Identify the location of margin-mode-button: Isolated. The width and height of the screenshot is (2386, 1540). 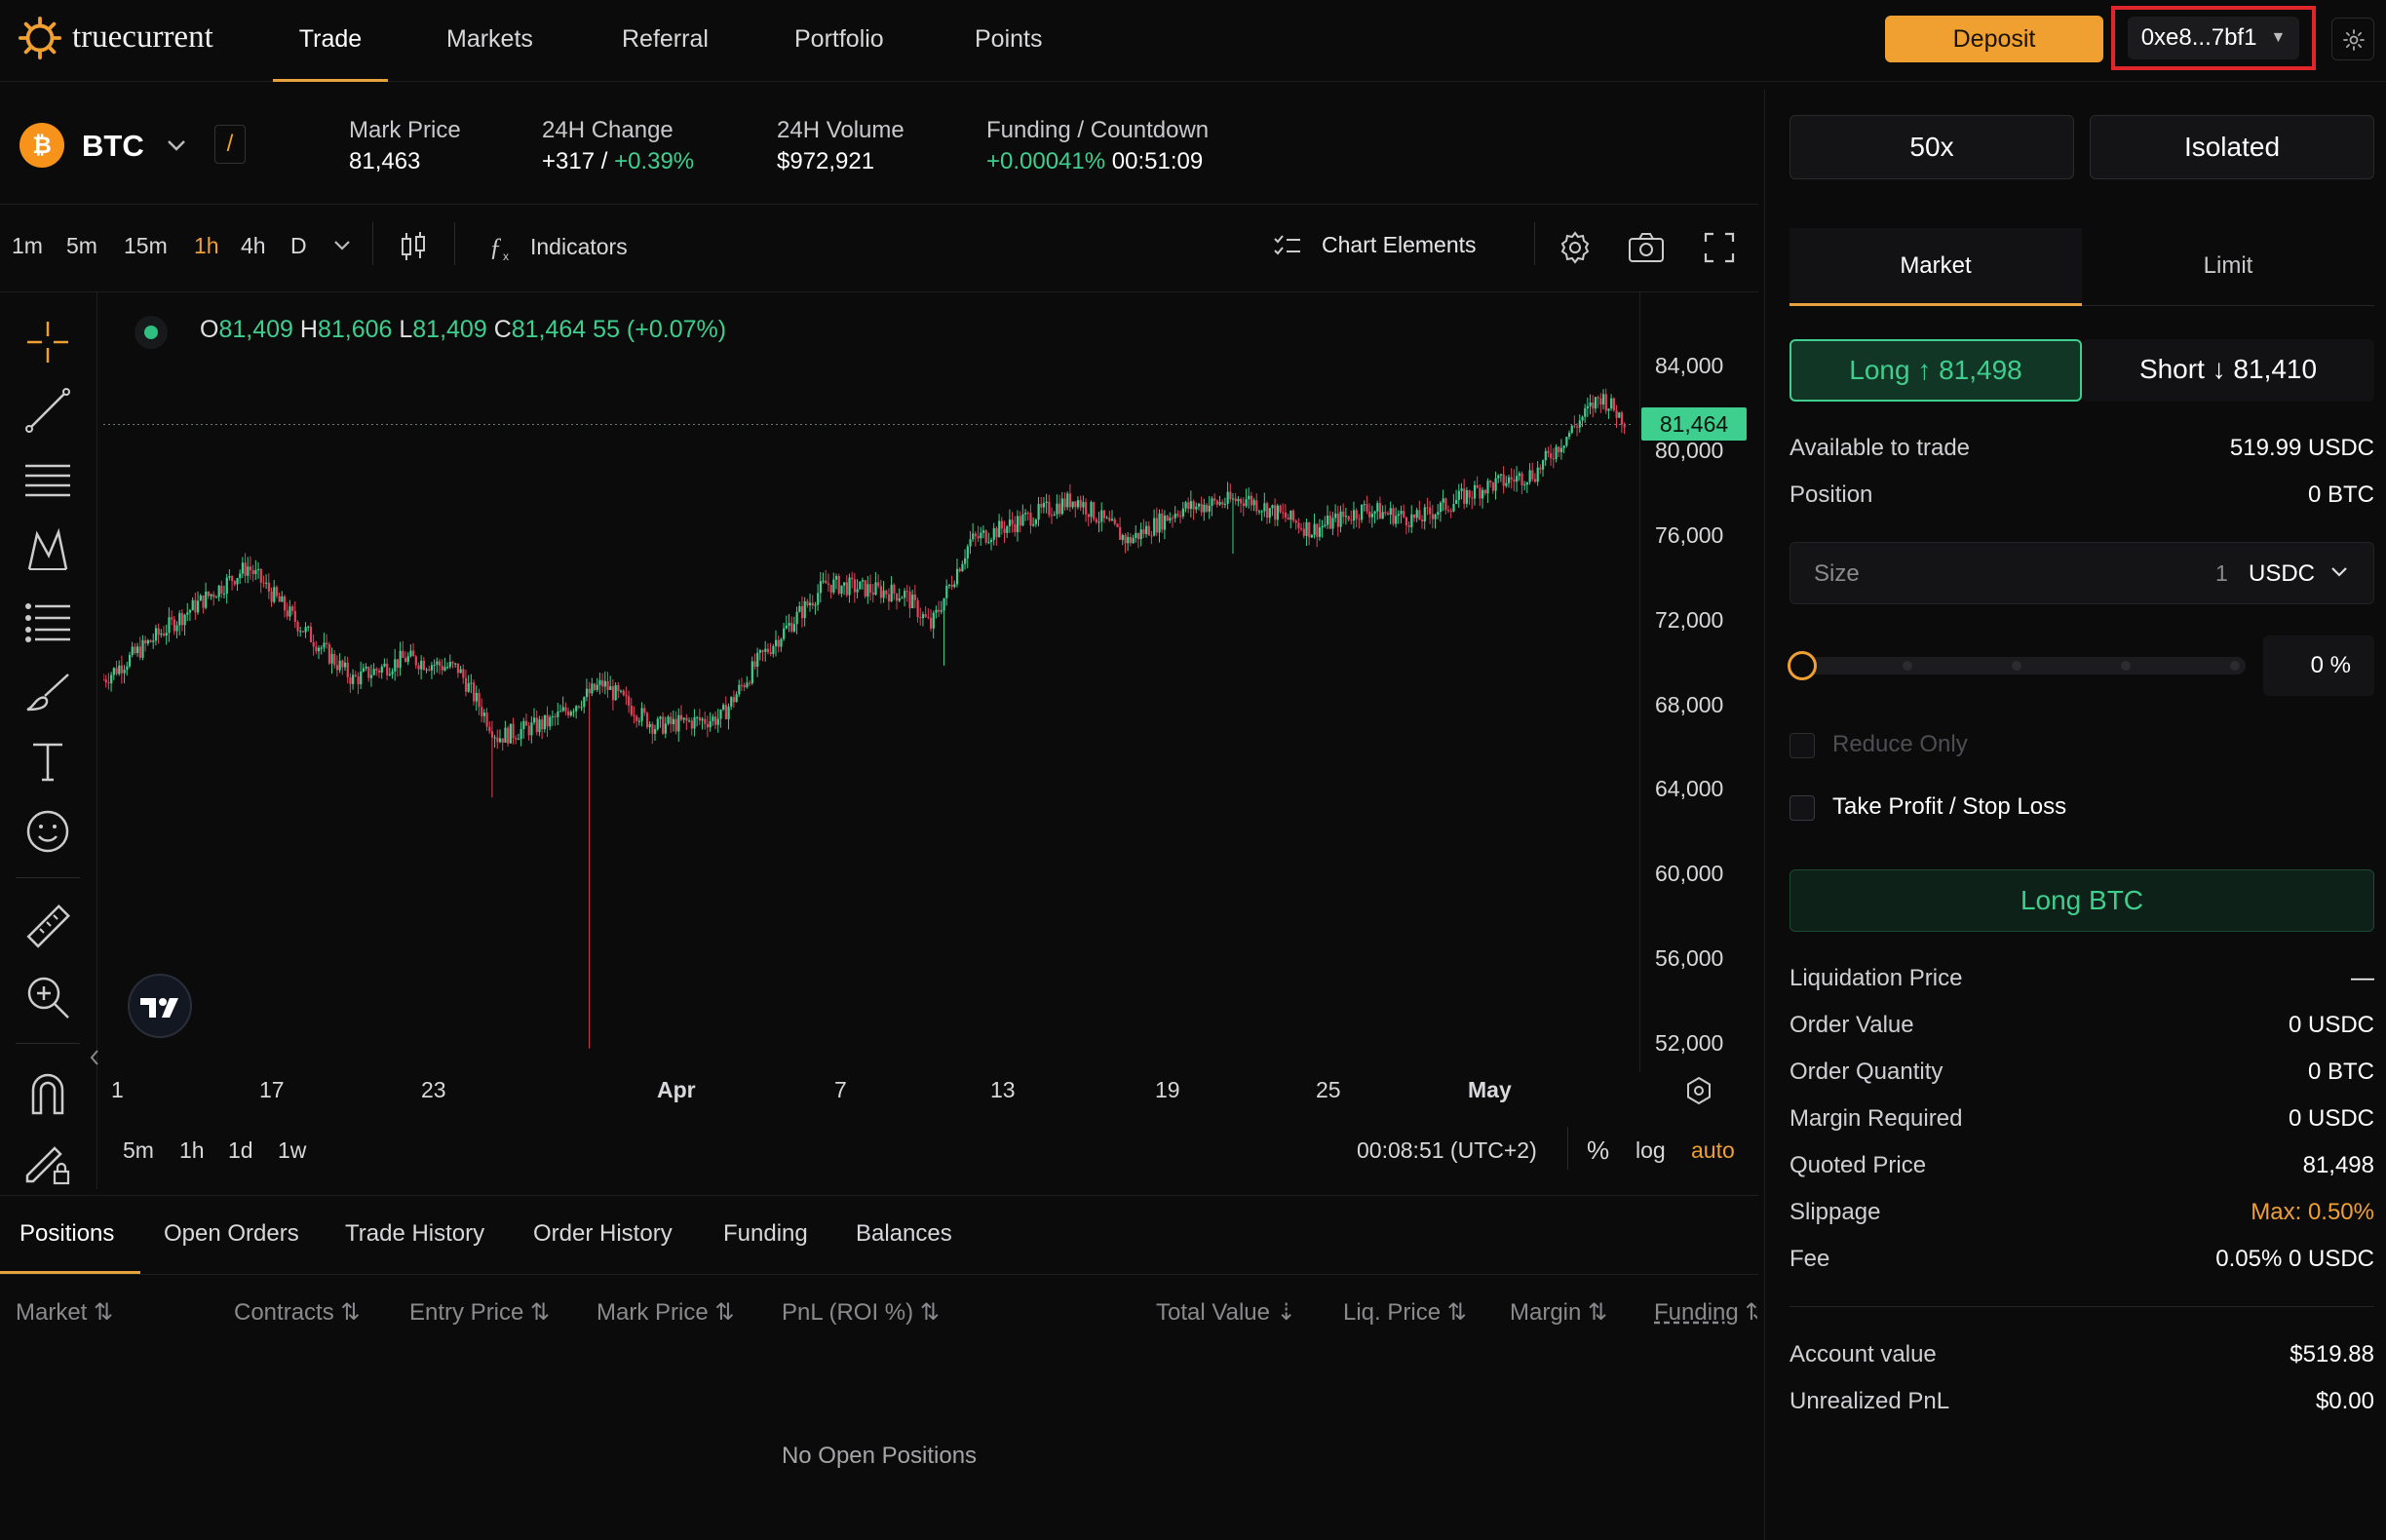
(2232, 147).